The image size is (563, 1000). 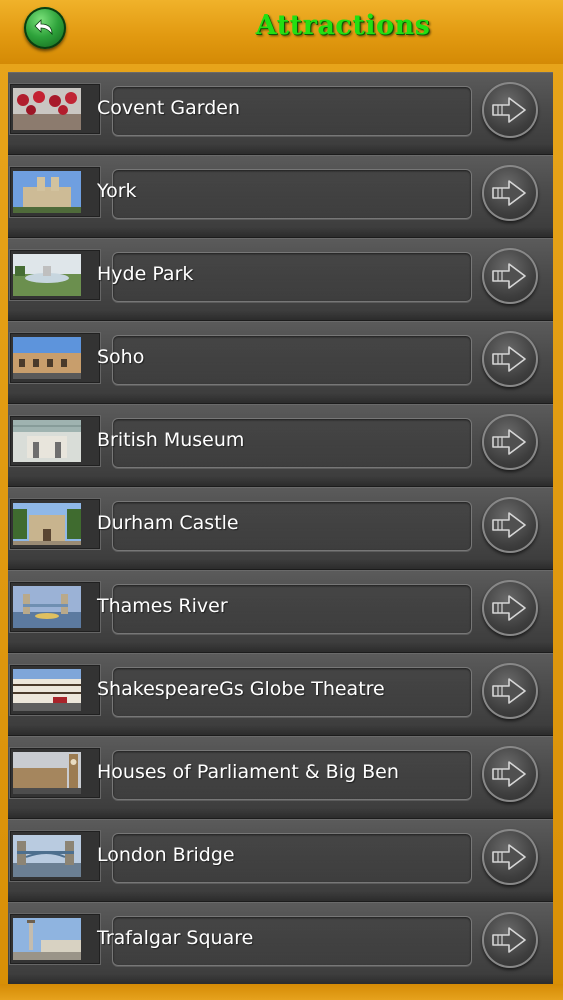 I want to click on list-item: Hyde Park, so click(x=280, y=279).